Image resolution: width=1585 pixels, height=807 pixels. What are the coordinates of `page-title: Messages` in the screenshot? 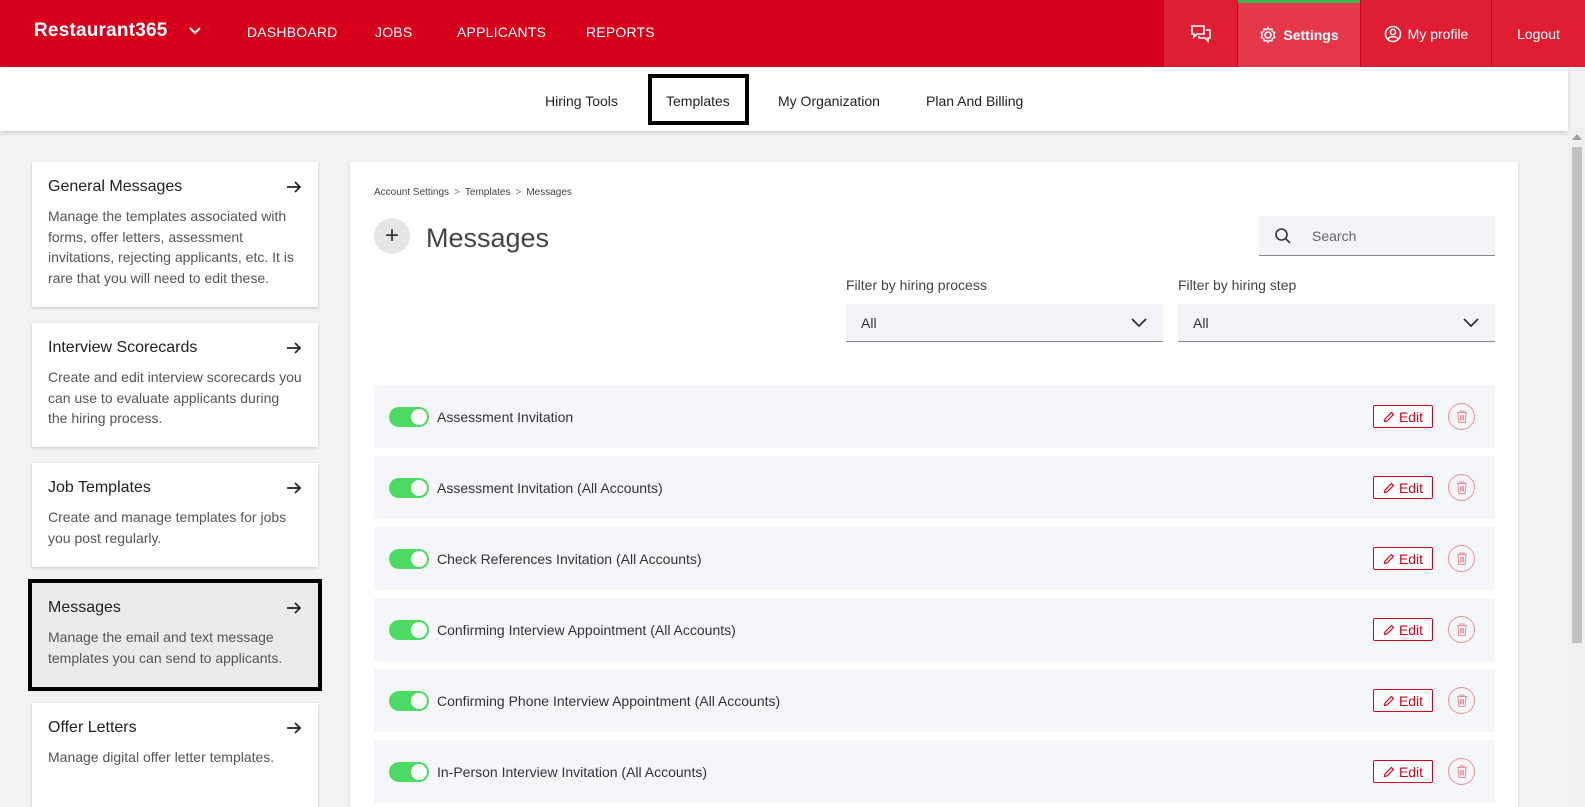 It's located at (488, 238).